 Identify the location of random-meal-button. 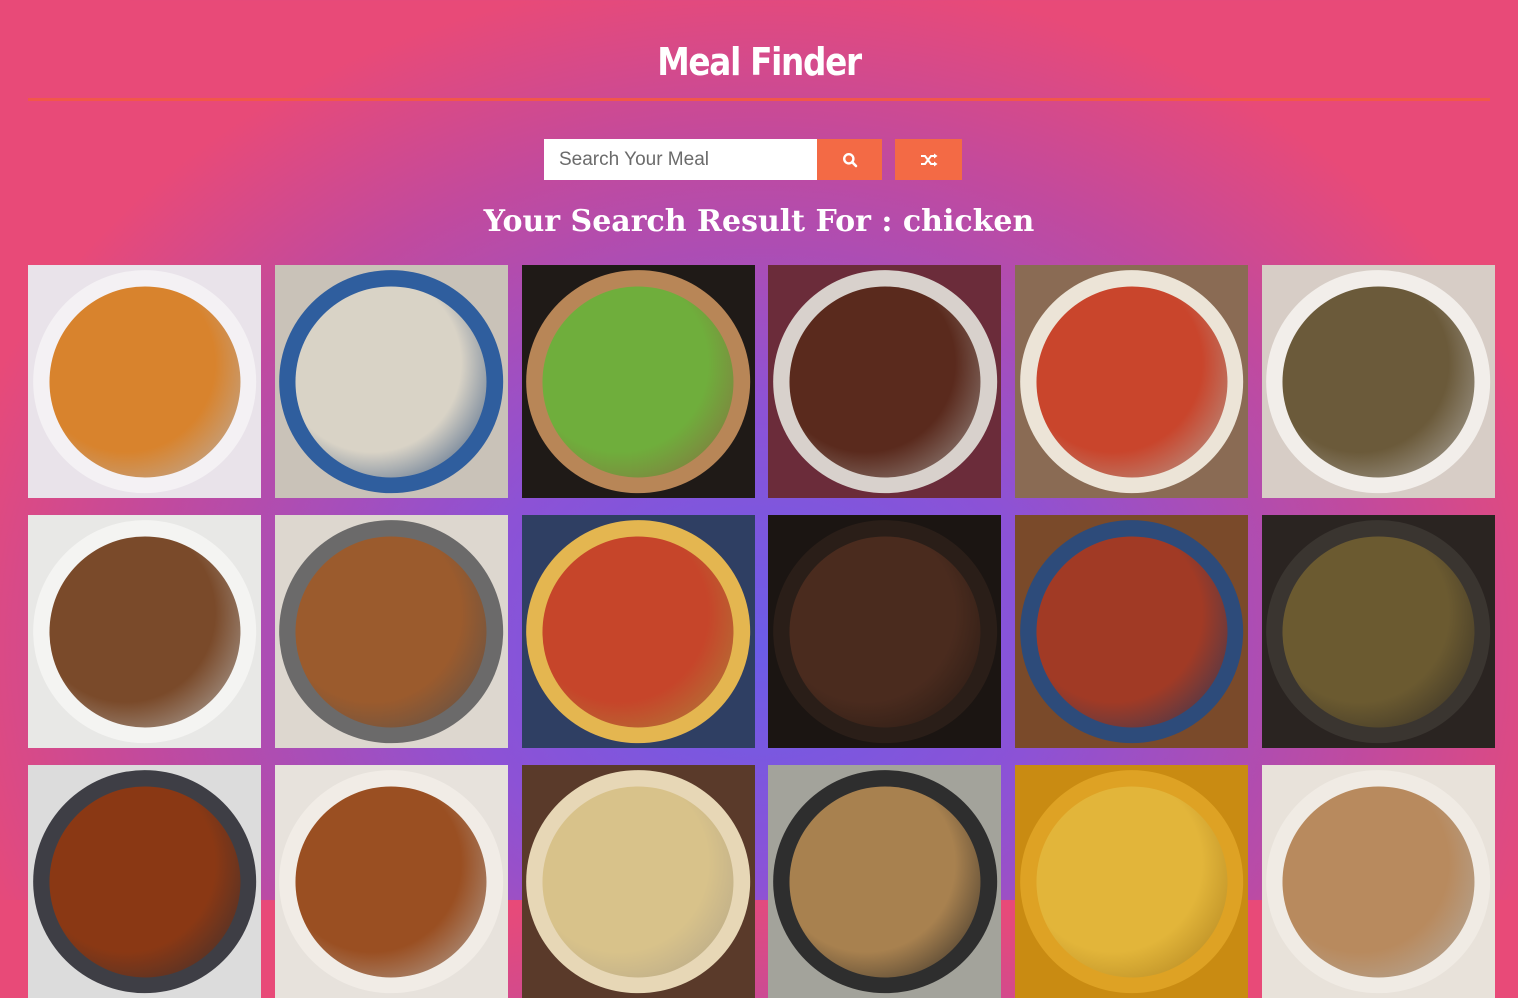
(928, 159).